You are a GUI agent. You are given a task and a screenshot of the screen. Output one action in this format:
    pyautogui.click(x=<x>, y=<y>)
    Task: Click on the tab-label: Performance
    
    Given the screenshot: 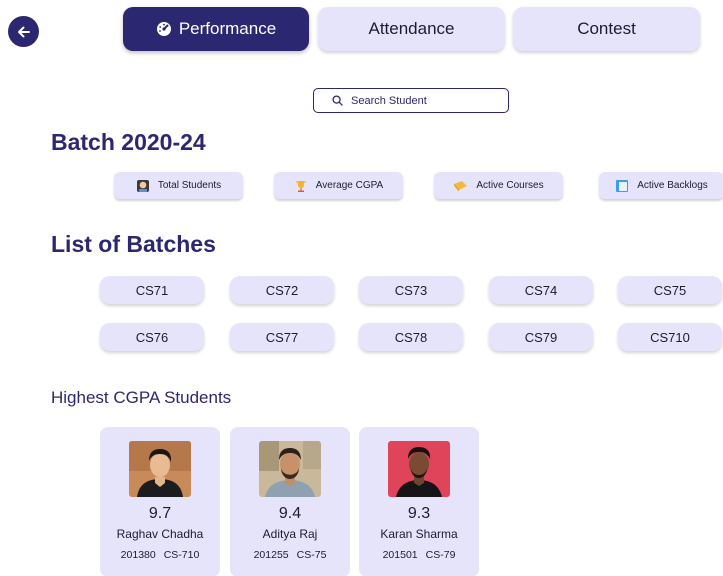 What is the action you would take?
    pyautogui.click(x=227, y=28)
    